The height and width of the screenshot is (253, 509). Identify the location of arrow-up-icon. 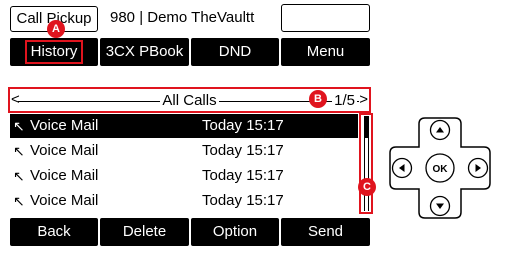
(440, 130).